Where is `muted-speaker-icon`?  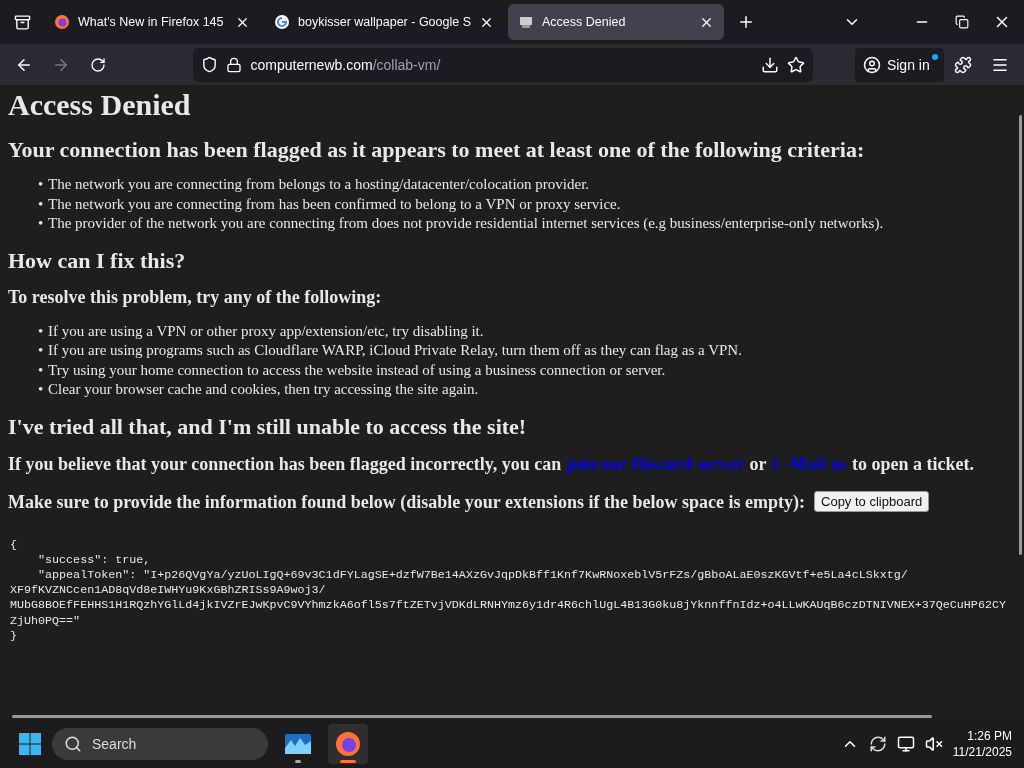
muted-speaker-icon is located at coordinates (933, 744).